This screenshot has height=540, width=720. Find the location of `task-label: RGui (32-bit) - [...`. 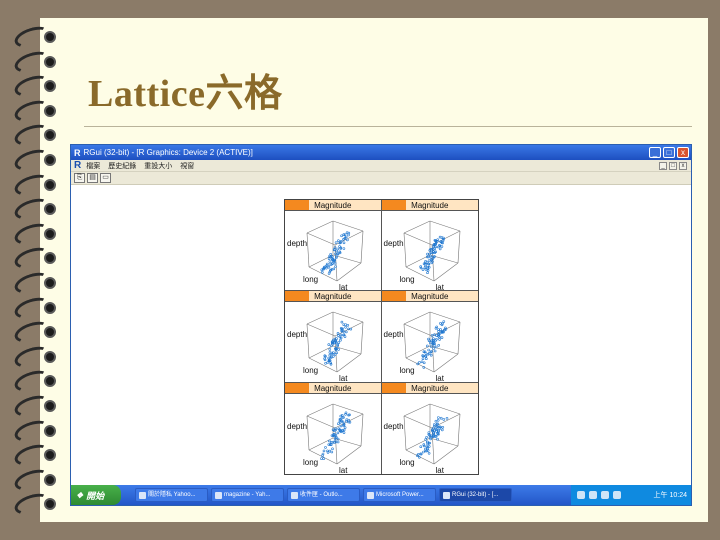

task-label: RGui (32-bit) - [... is located at coordinates (475, 495).